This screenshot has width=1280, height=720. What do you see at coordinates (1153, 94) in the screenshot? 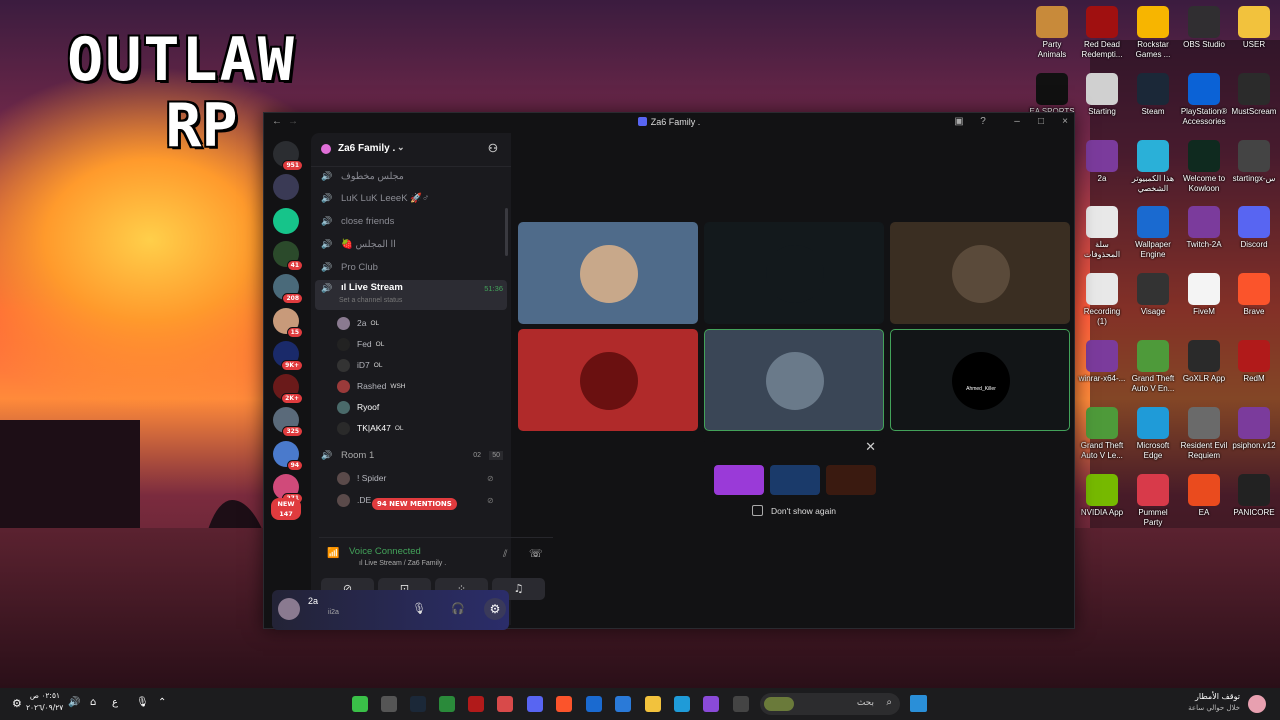
I see `desktop-icon: Steam` at bounding box center [1153, 94].